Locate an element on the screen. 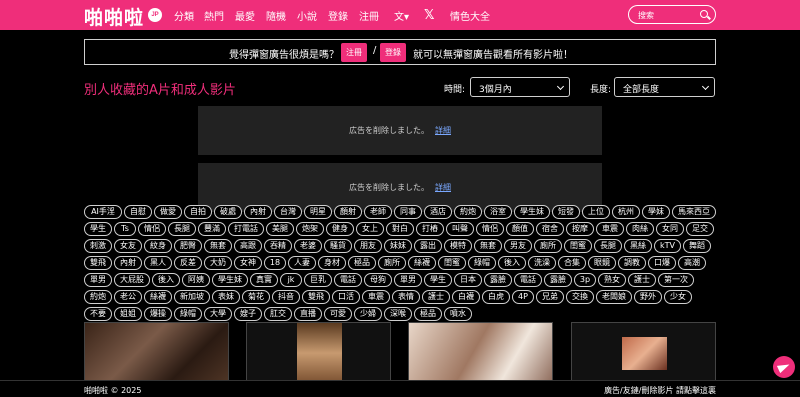  tag-chip: 口爆 is located at coordinates (662, 263).